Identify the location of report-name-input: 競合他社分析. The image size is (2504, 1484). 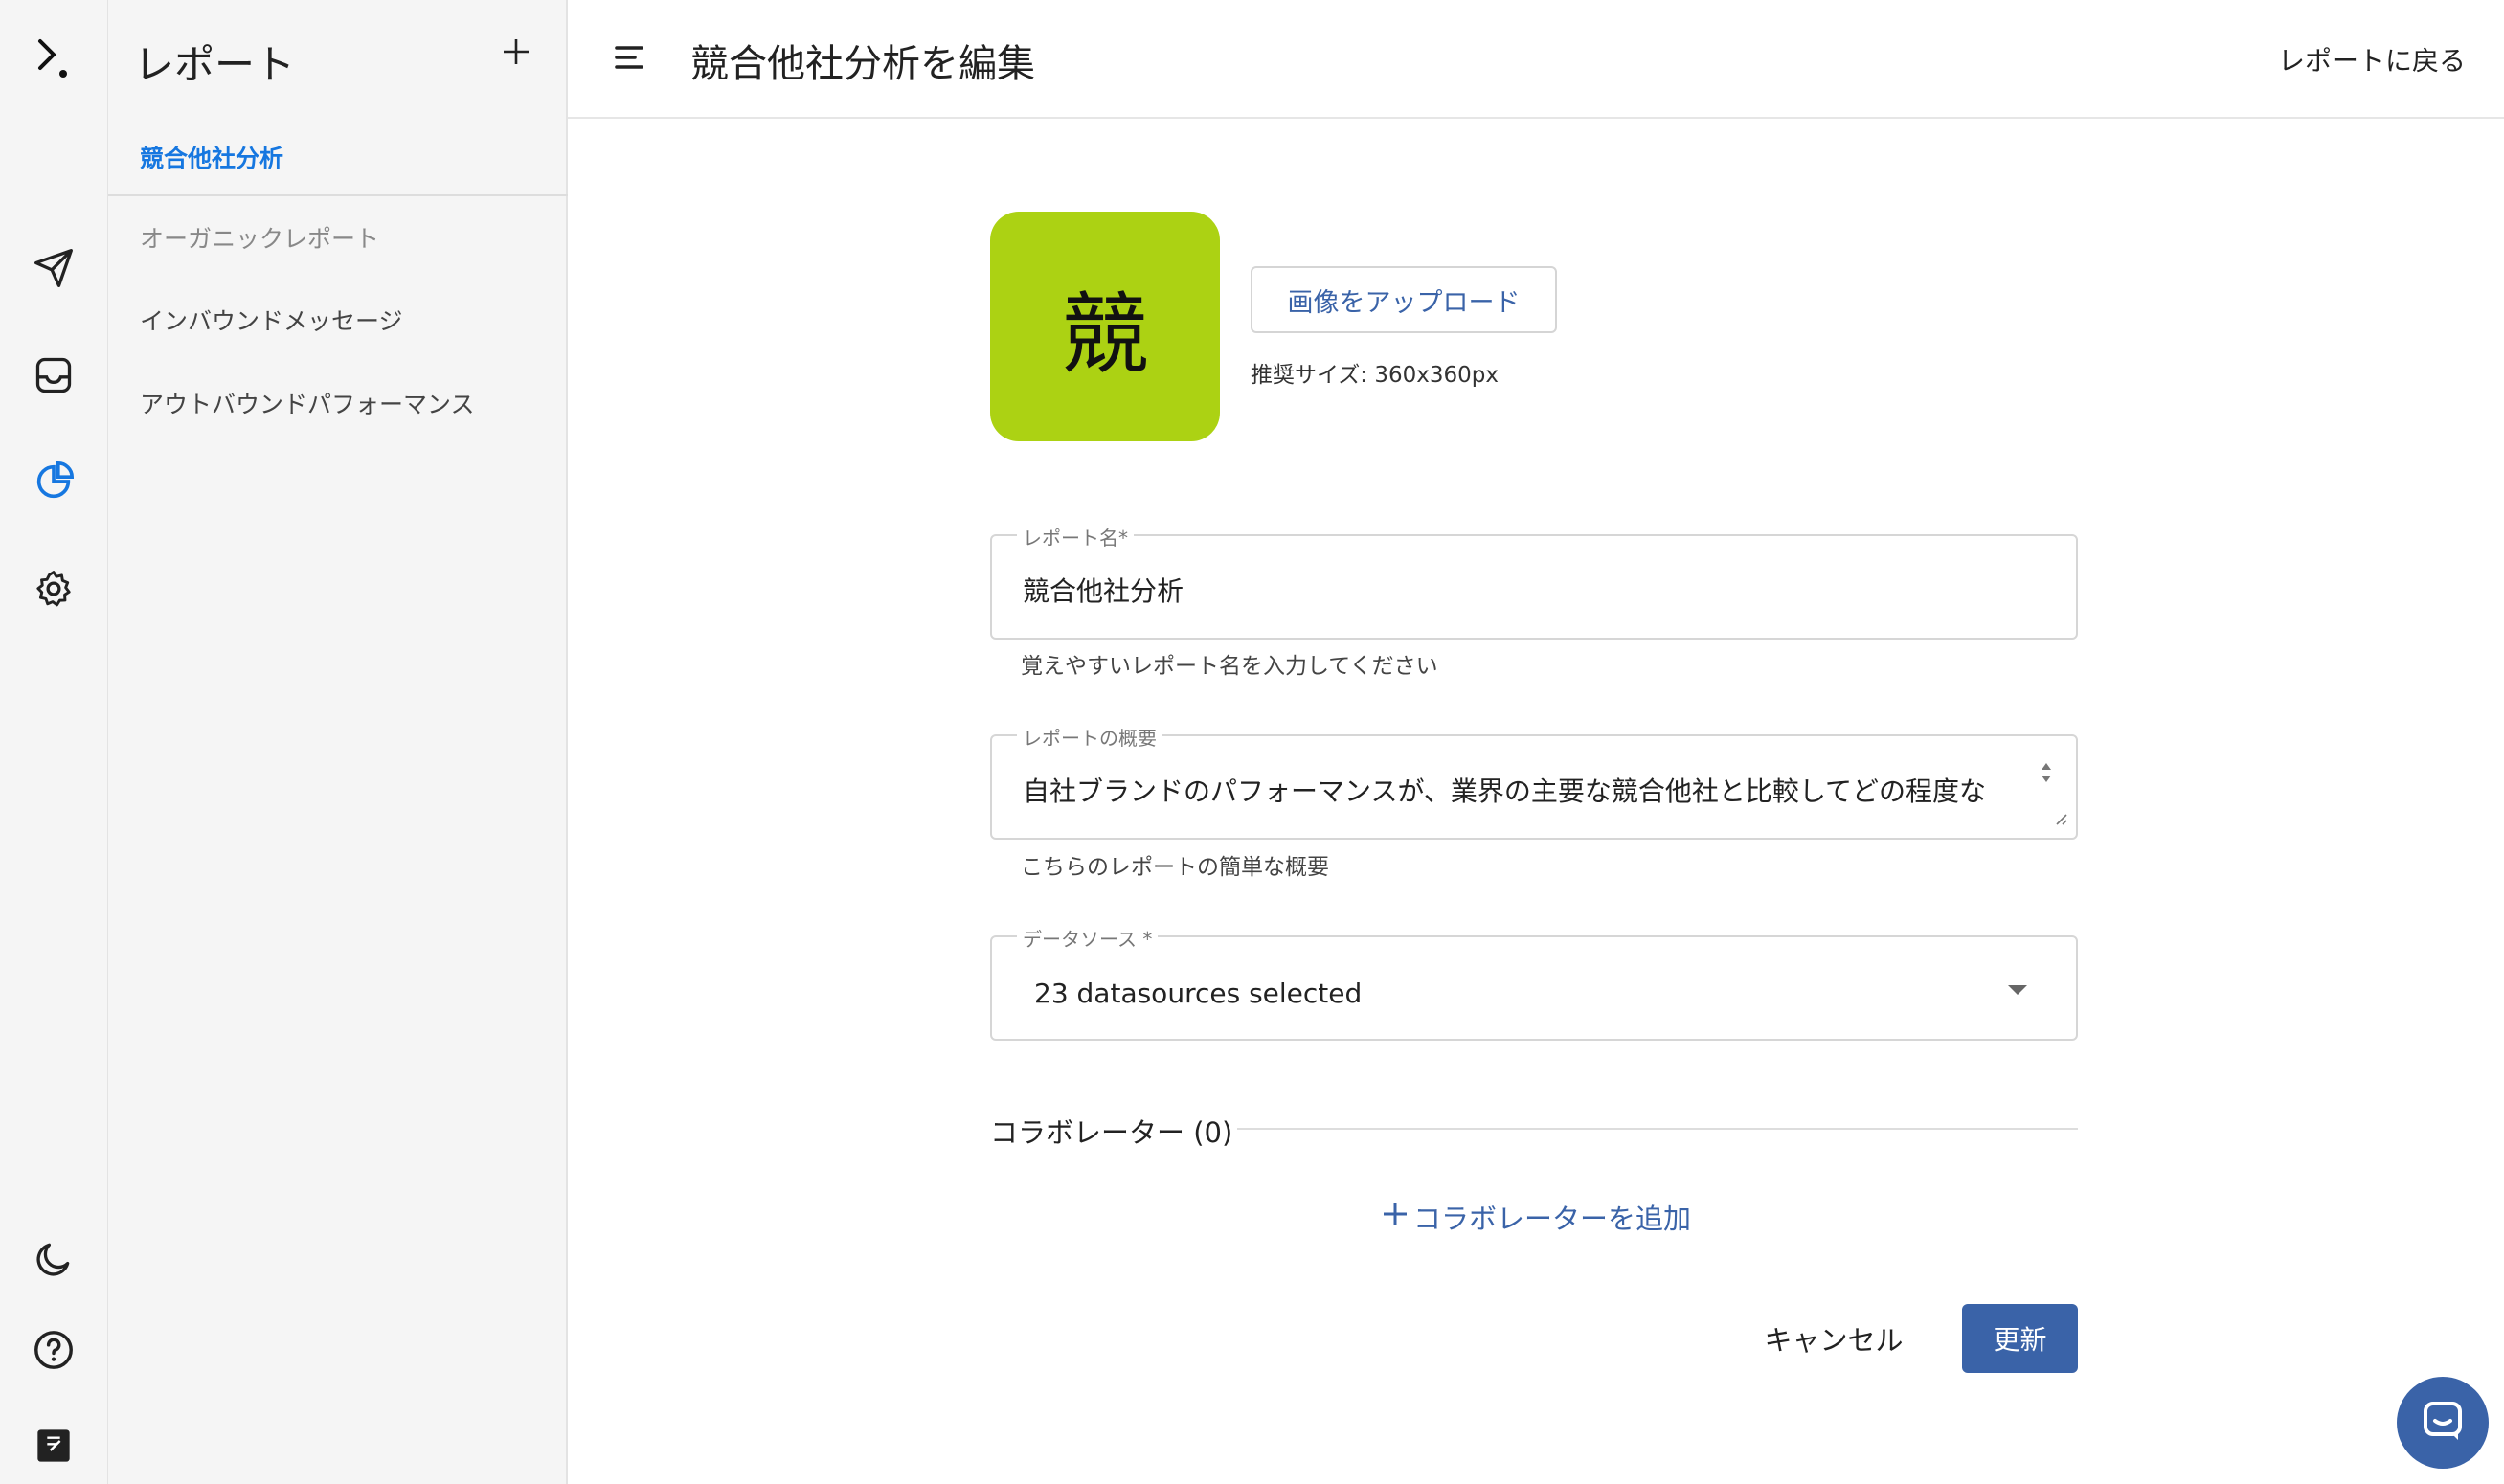
(1103, 590).